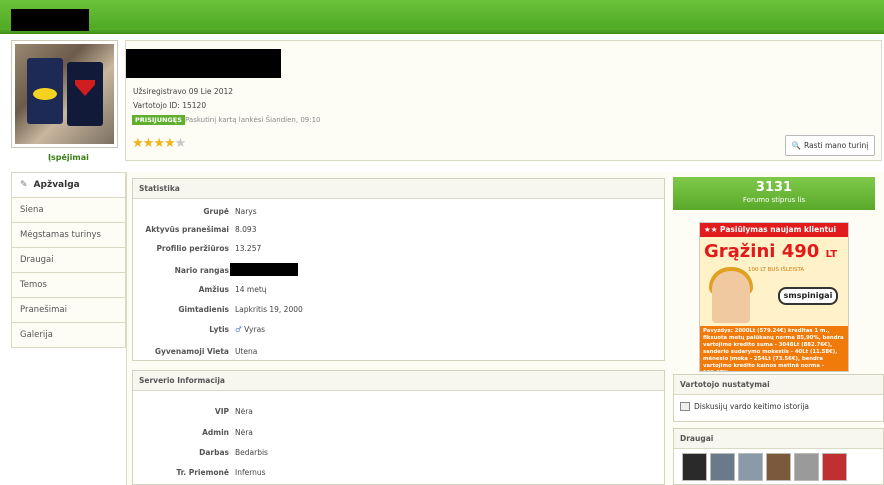 The height and width of the screenshot is (485, 884). What do you see at coordinates (68, 335) in the screenshot?
I see `tab-gallery: Galerija` at bounding box center [68, 335].